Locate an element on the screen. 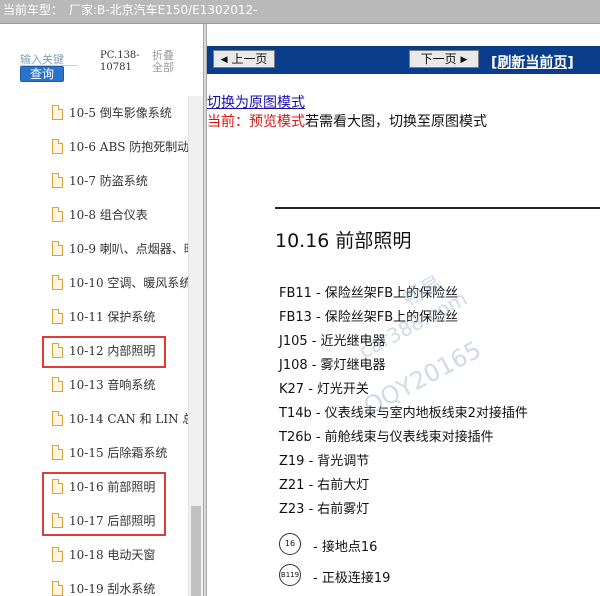 This screenshot has width=600, height=596. legend-row: J108 - 雾灯继电器 is located at coordinates (332, 363).